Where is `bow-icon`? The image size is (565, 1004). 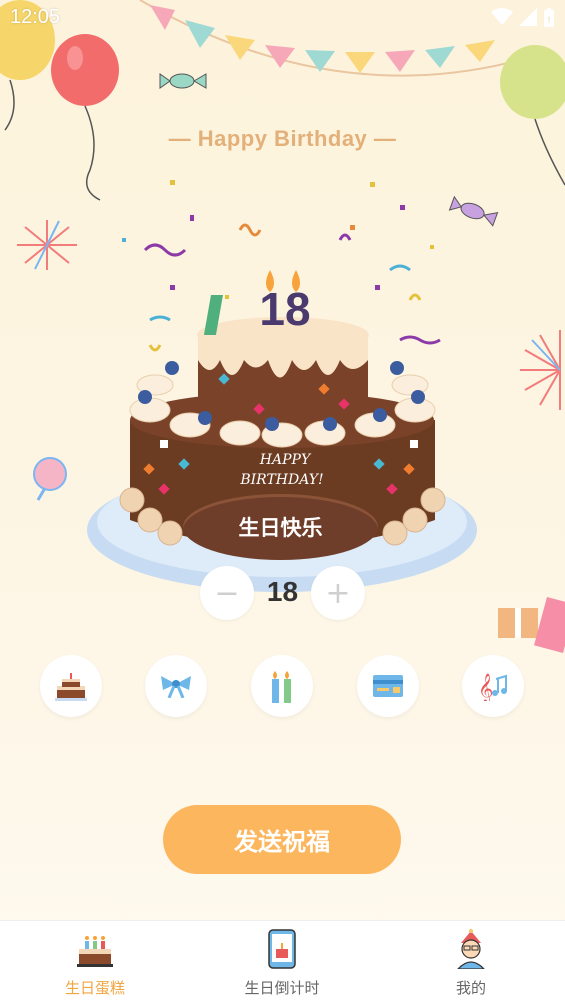
bow-icon is located at coordinates (176, 687).